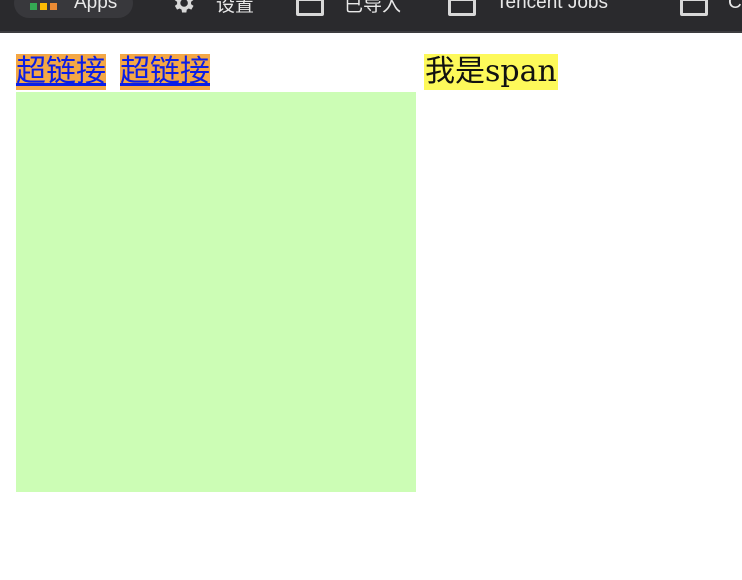  What do you see at coordinates (212, 9) in the screenshot?
I see `bookmark-settings: 设置` at bounding box center [212, 9].